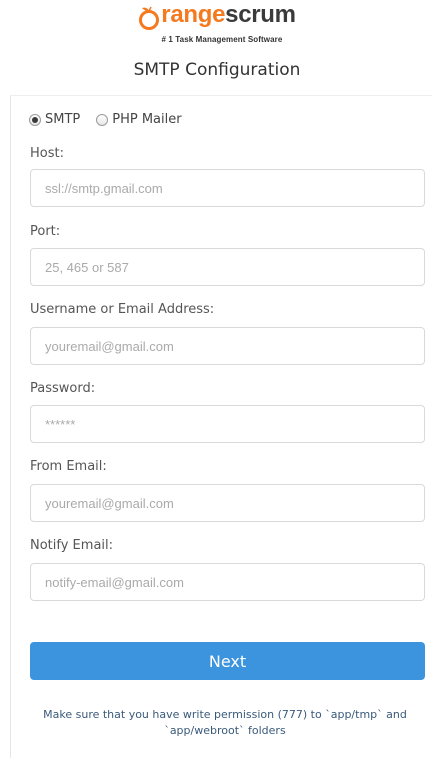 Image resolution: width=434 pixels, height=758 pixels. What do you see at coordinates (102, 119) in the screenshot?
I see `php-mailer-radio` at bounding box center [102, 119].